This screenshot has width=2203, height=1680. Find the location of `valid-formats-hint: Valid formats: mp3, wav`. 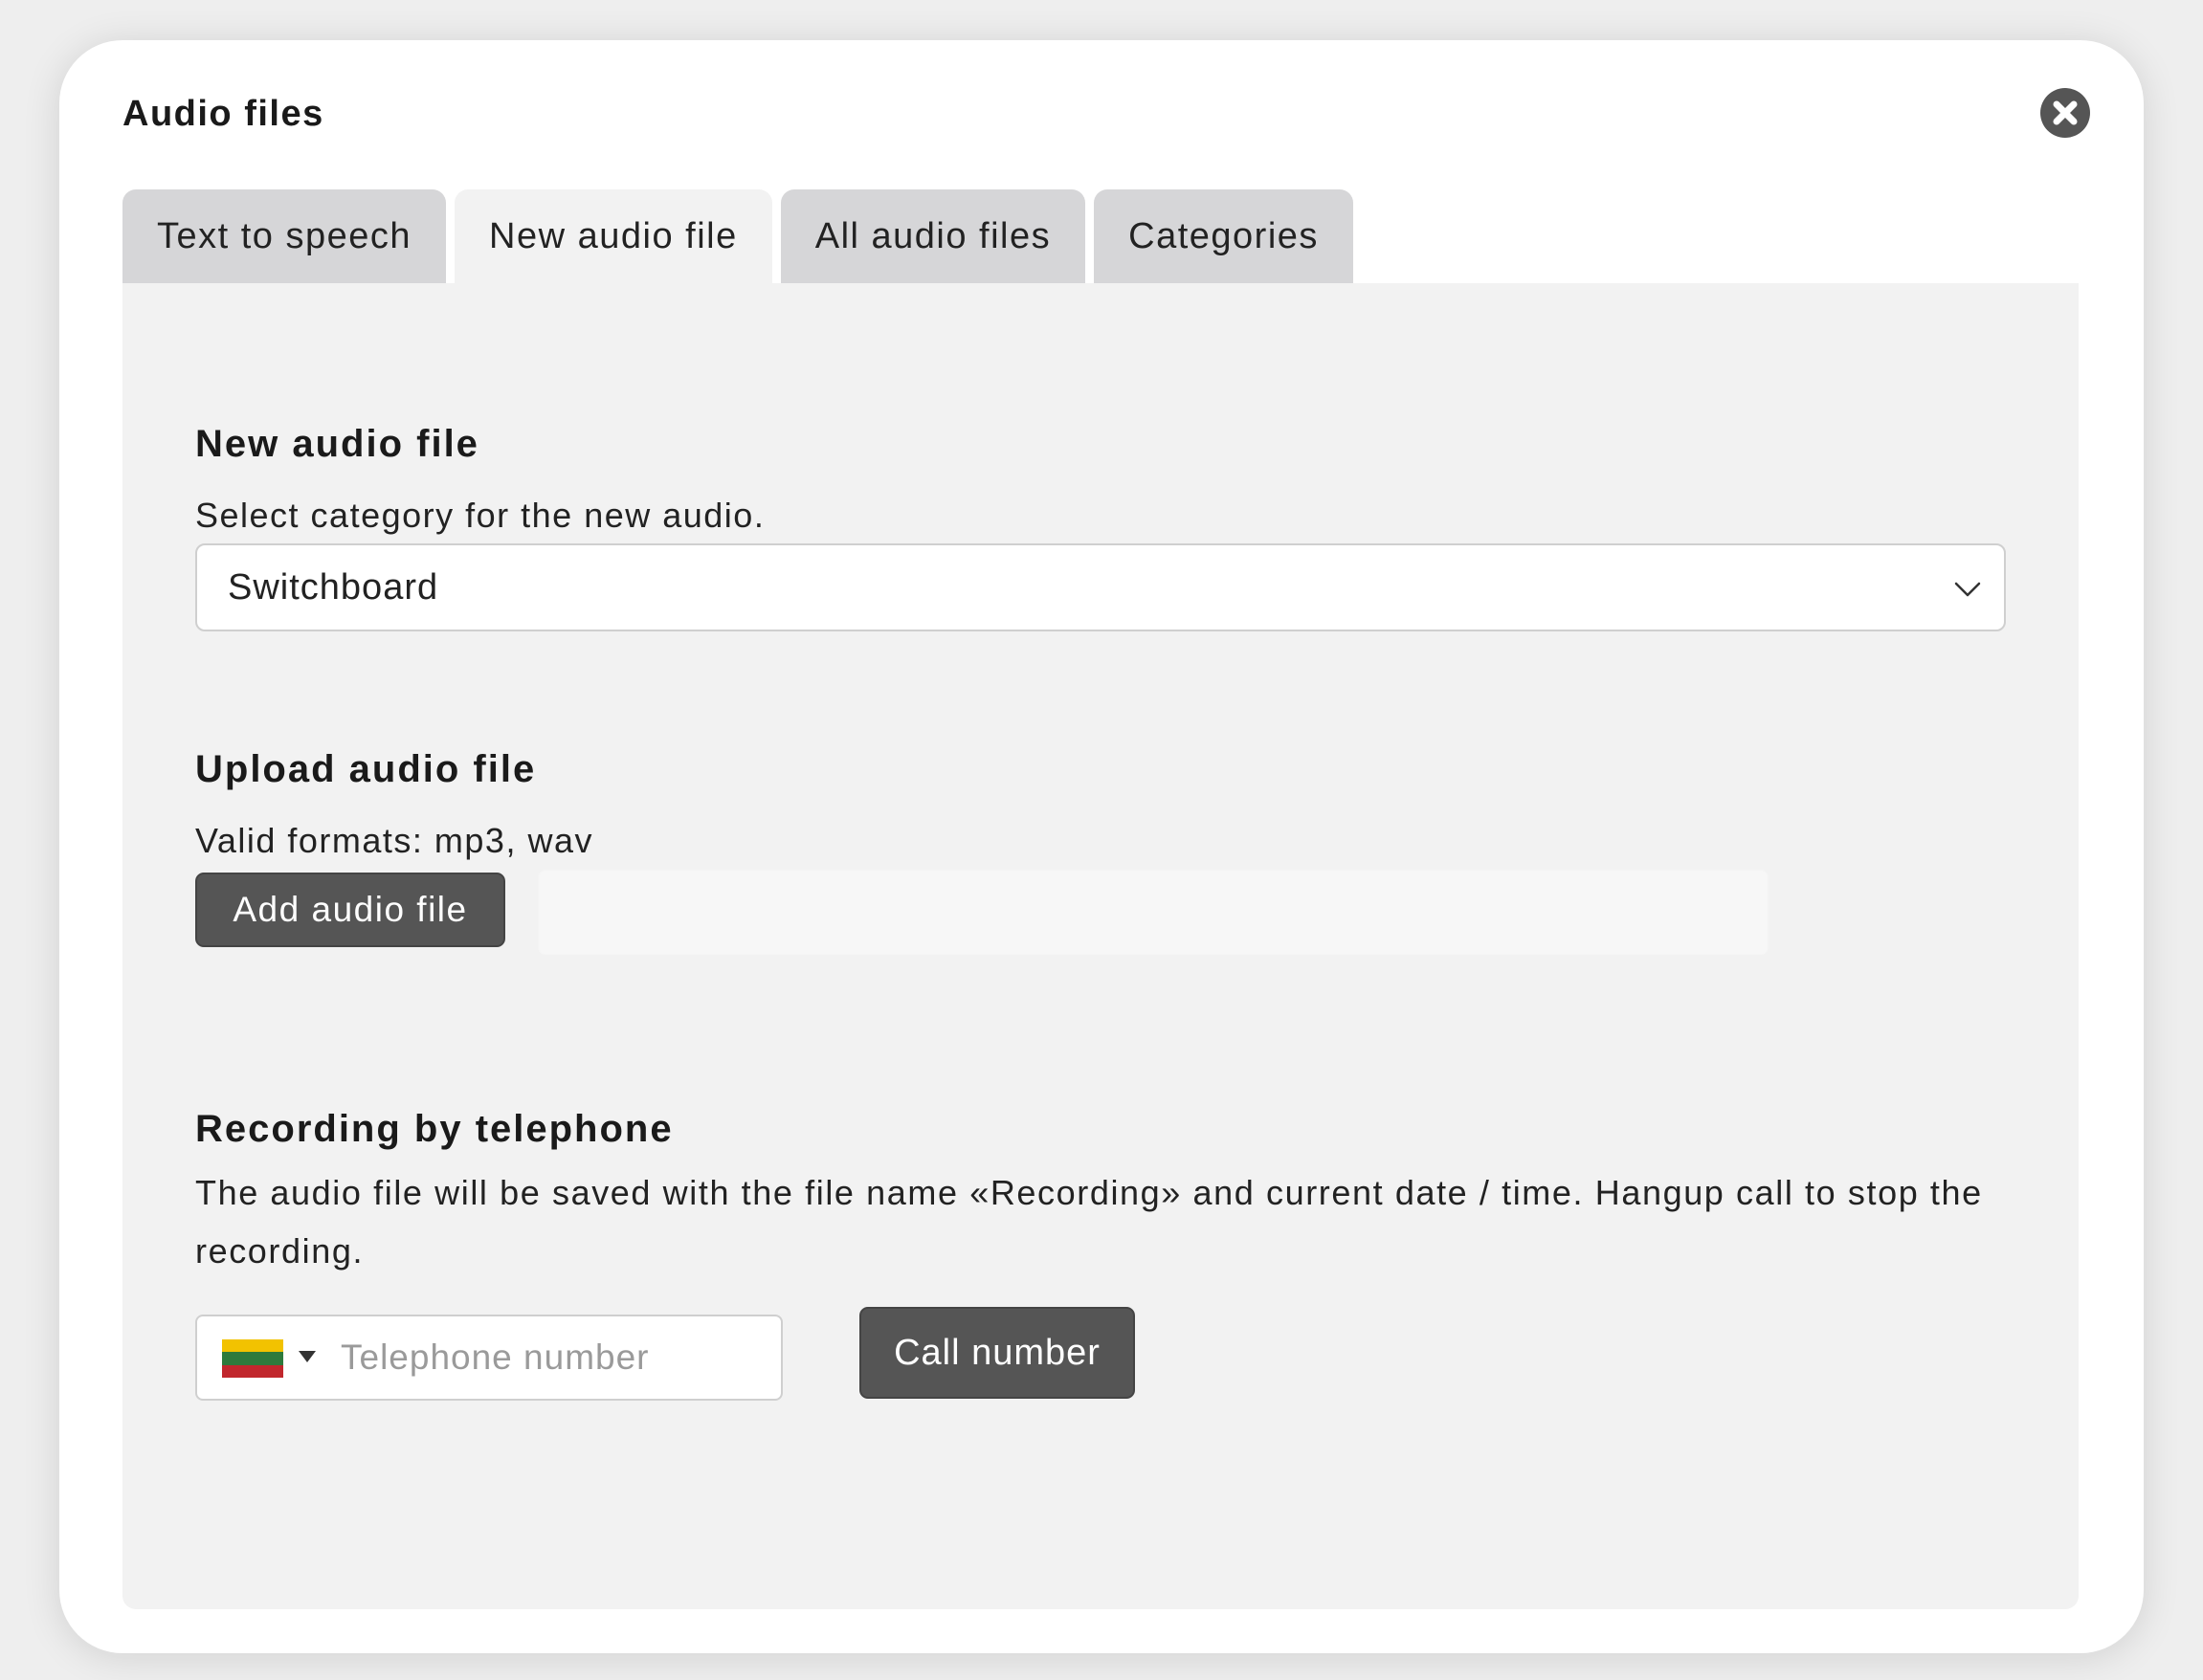

valid-formats-hint: Valid formats: mp3, wav is located at coordinates (394, 840).